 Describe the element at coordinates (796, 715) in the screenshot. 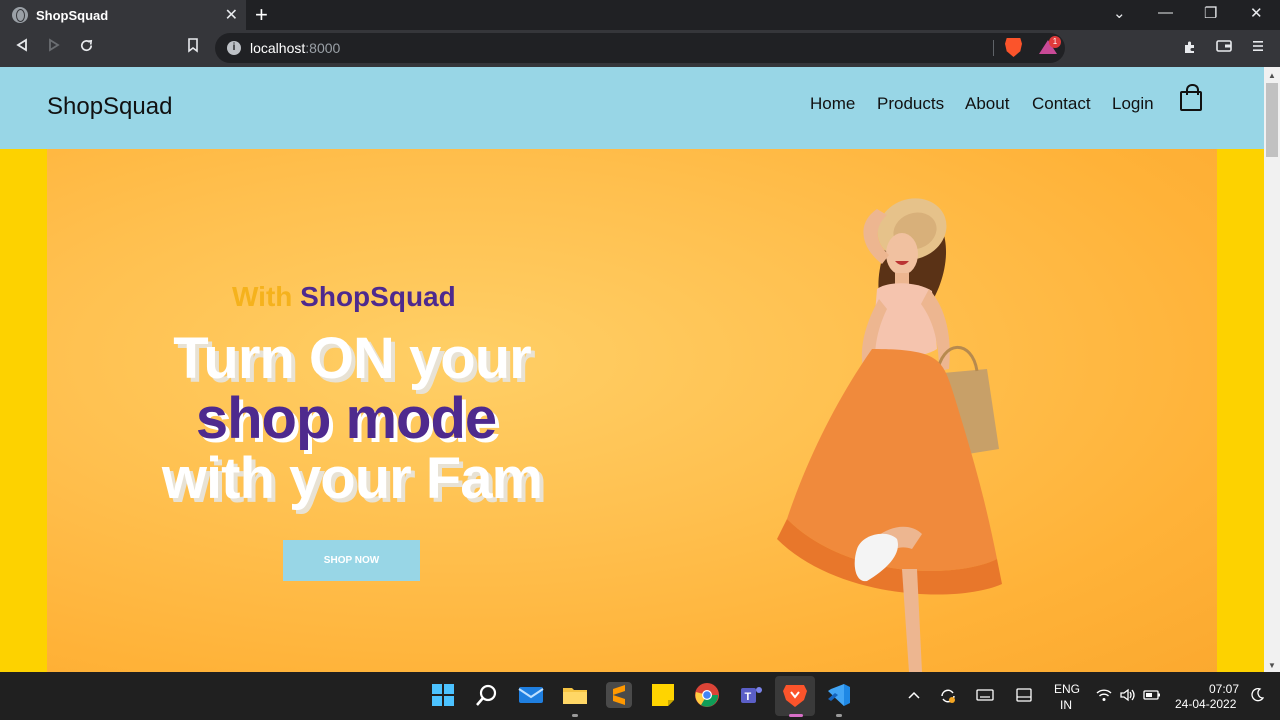

I see `active-indicator` at that location.